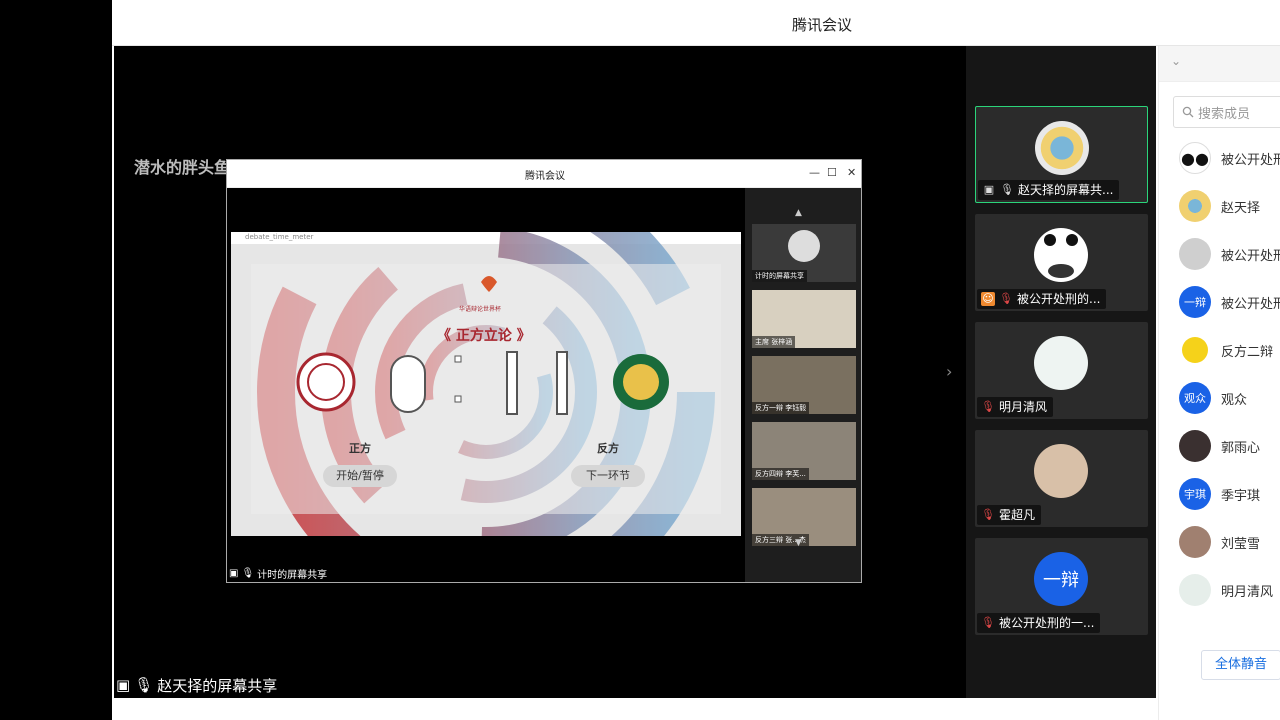  I want to click on minimize-icon: —, so click(814, 172).